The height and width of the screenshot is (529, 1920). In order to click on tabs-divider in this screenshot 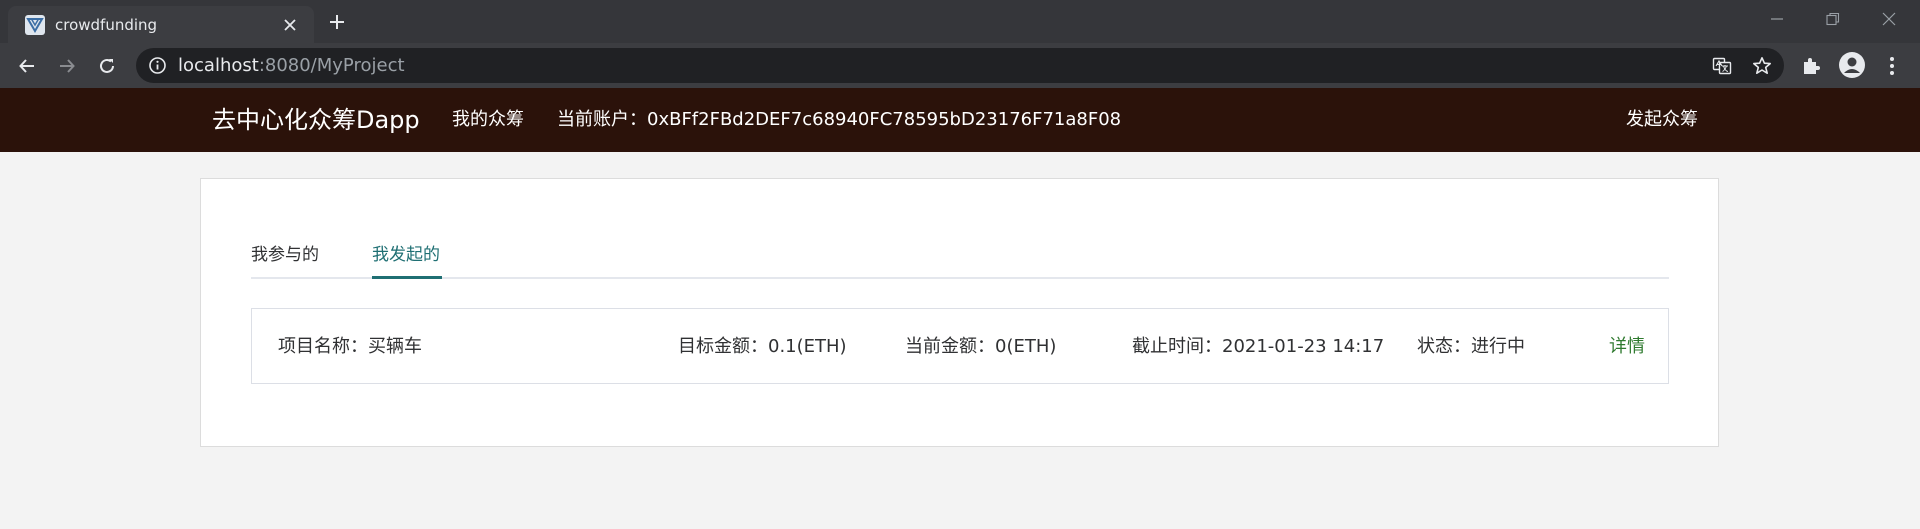, I will do `click(960, 278)`.